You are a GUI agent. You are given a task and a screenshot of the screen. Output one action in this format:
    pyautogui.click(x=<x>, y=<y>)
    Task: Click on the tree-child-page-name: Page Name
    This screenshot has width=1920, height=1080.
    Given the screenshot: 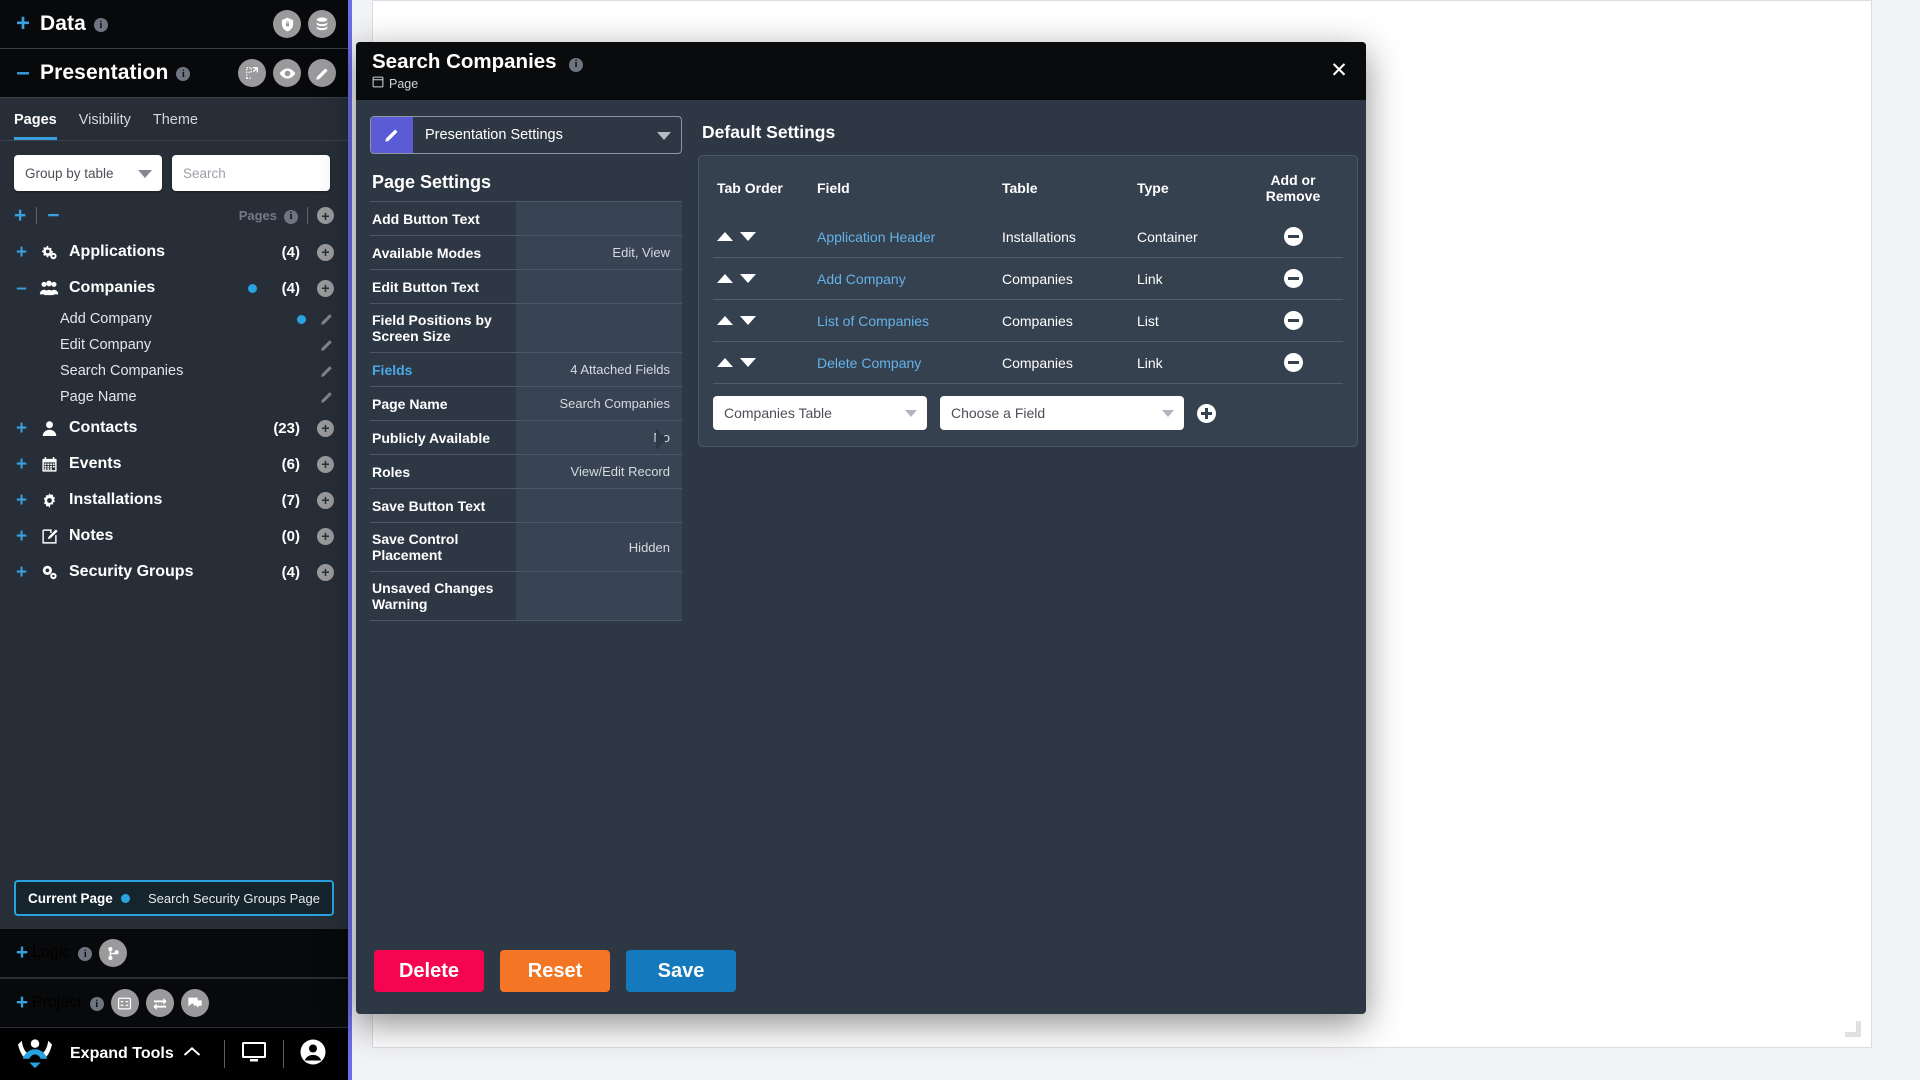 What is the action you would take?
    pyautogui.click(x=174, y=397)
    